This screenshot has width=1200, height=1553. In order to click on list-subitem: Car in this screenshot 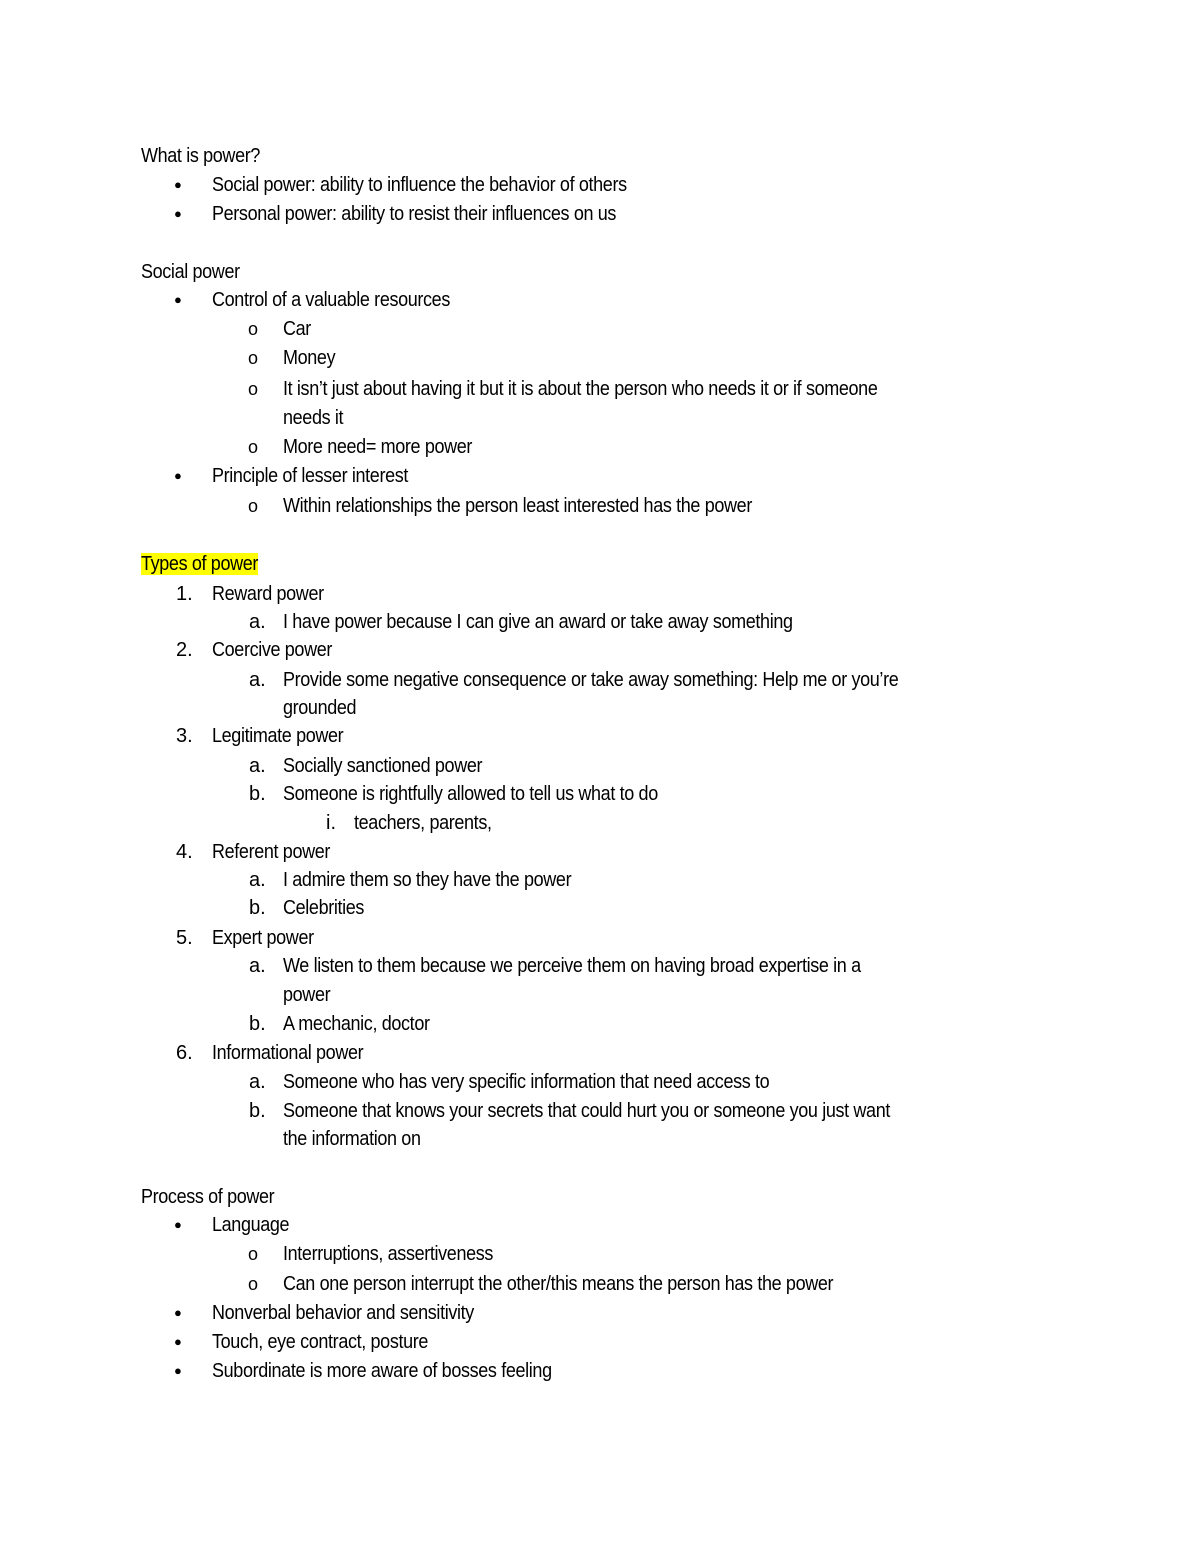, I will do `click(297, 329)`.